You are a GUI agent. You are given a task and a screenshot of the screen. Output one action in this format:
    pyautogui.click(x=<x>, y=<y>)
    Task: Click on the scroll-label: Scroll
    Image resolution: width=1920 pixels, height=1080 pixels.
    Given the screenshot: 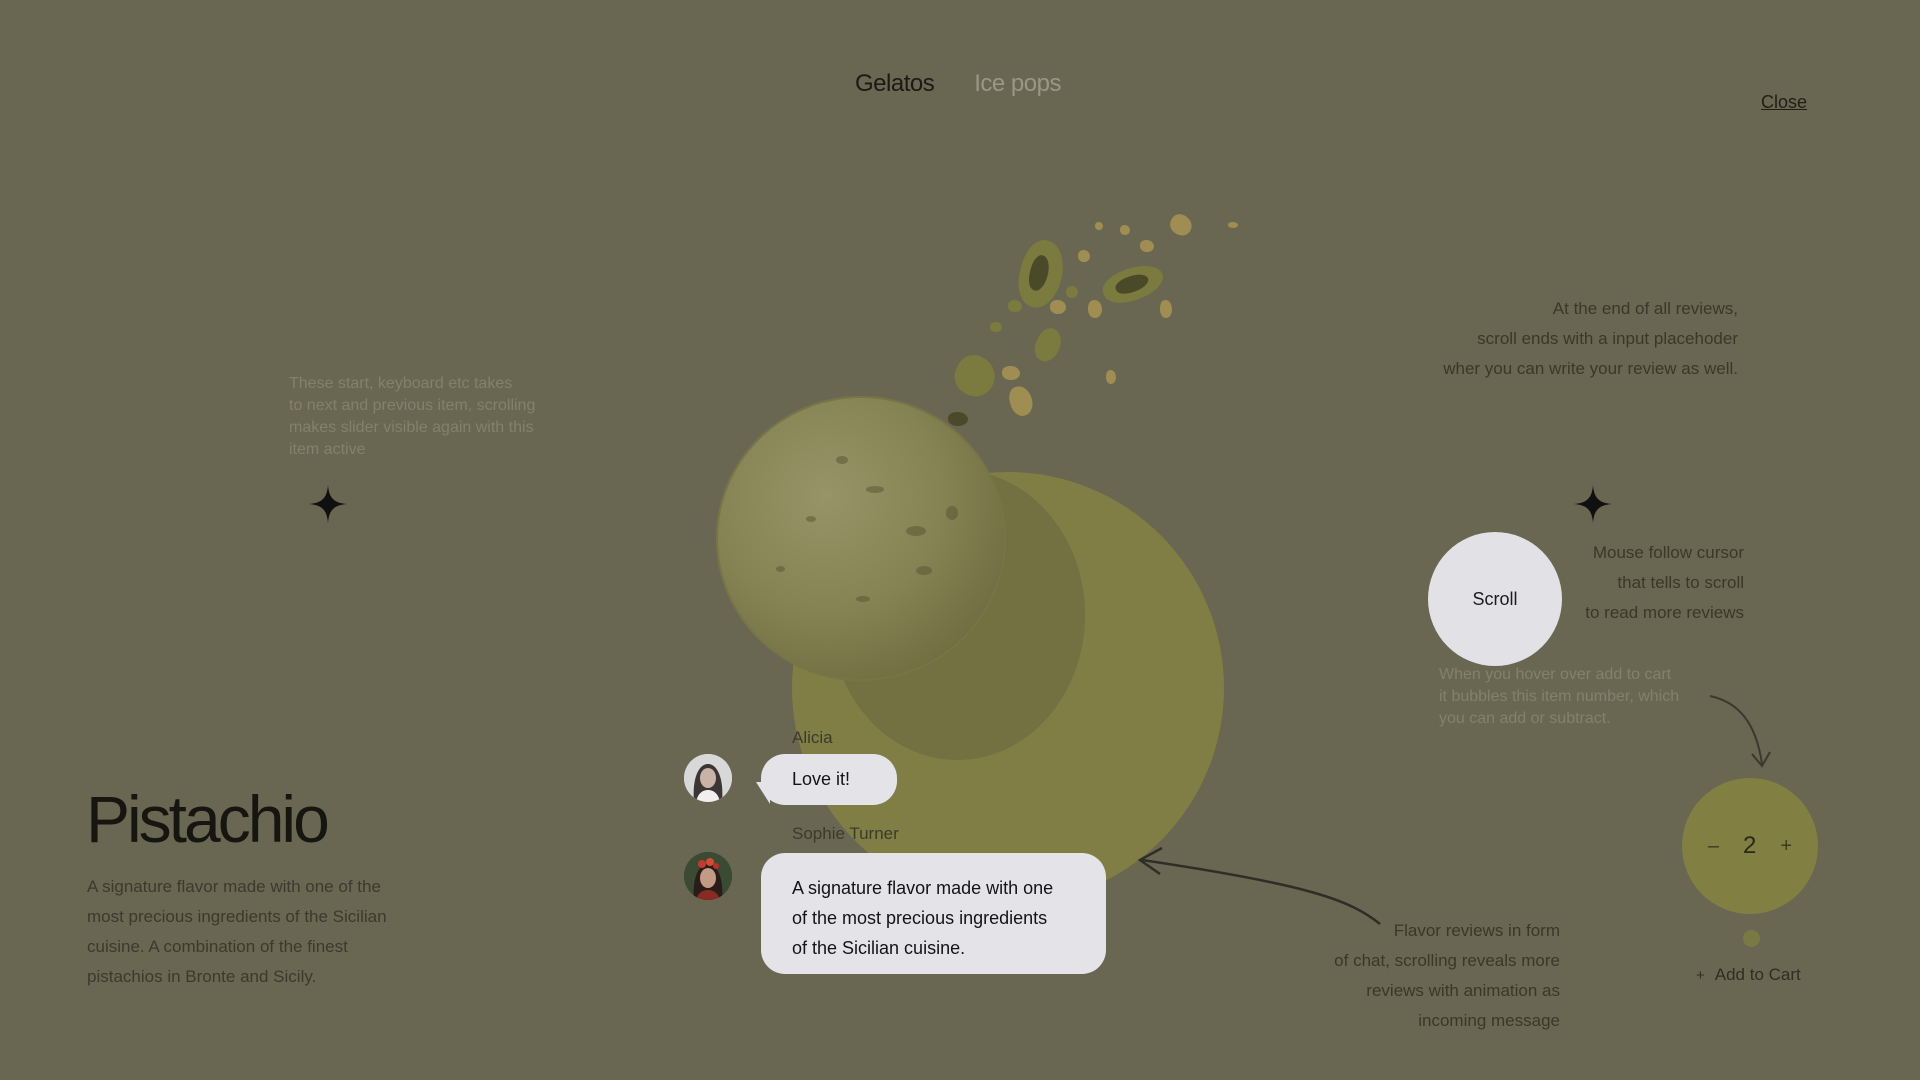 What is the action you would take?
    pyautogui.click(x=1495, y=598)
    